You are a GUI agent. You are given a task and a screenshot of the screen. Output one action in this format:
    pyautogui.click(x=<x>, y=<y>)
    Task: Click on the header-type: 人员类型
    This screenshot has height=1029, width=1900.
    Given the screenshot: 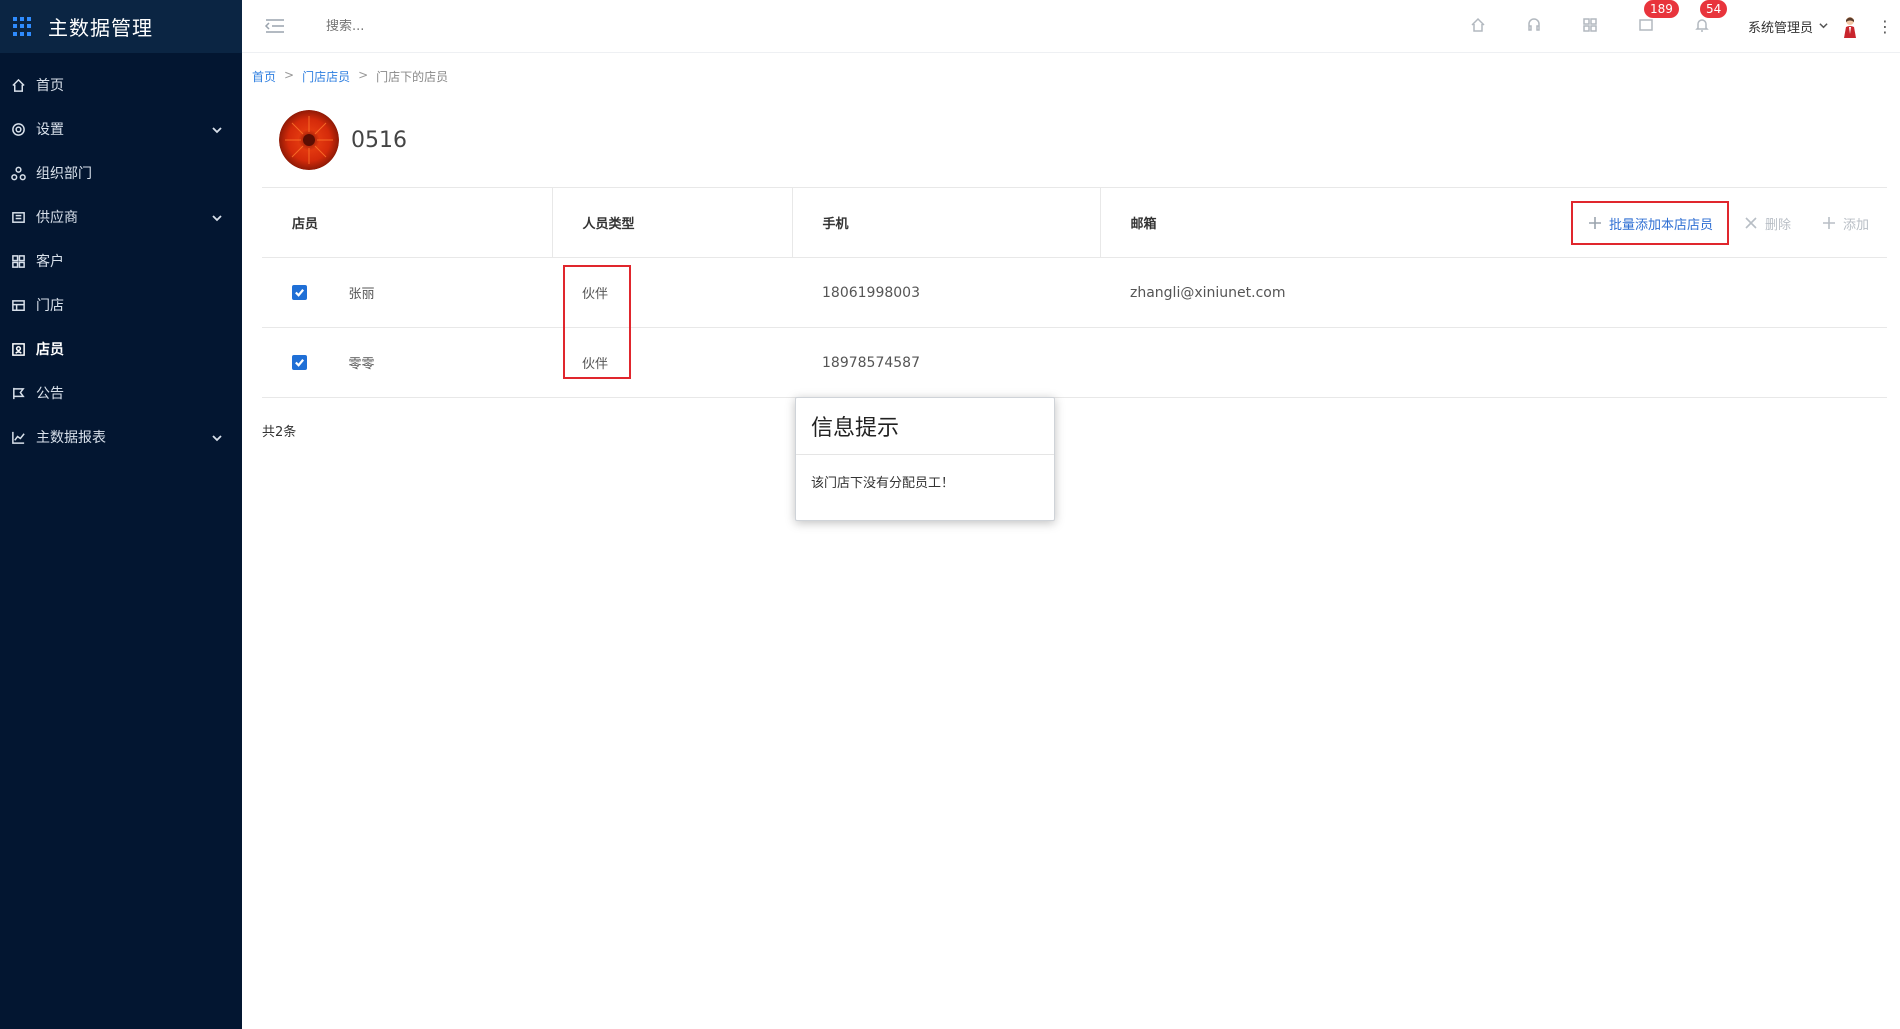 What is the action you would take?
    pyautogui.click(x=671, y=222)
    